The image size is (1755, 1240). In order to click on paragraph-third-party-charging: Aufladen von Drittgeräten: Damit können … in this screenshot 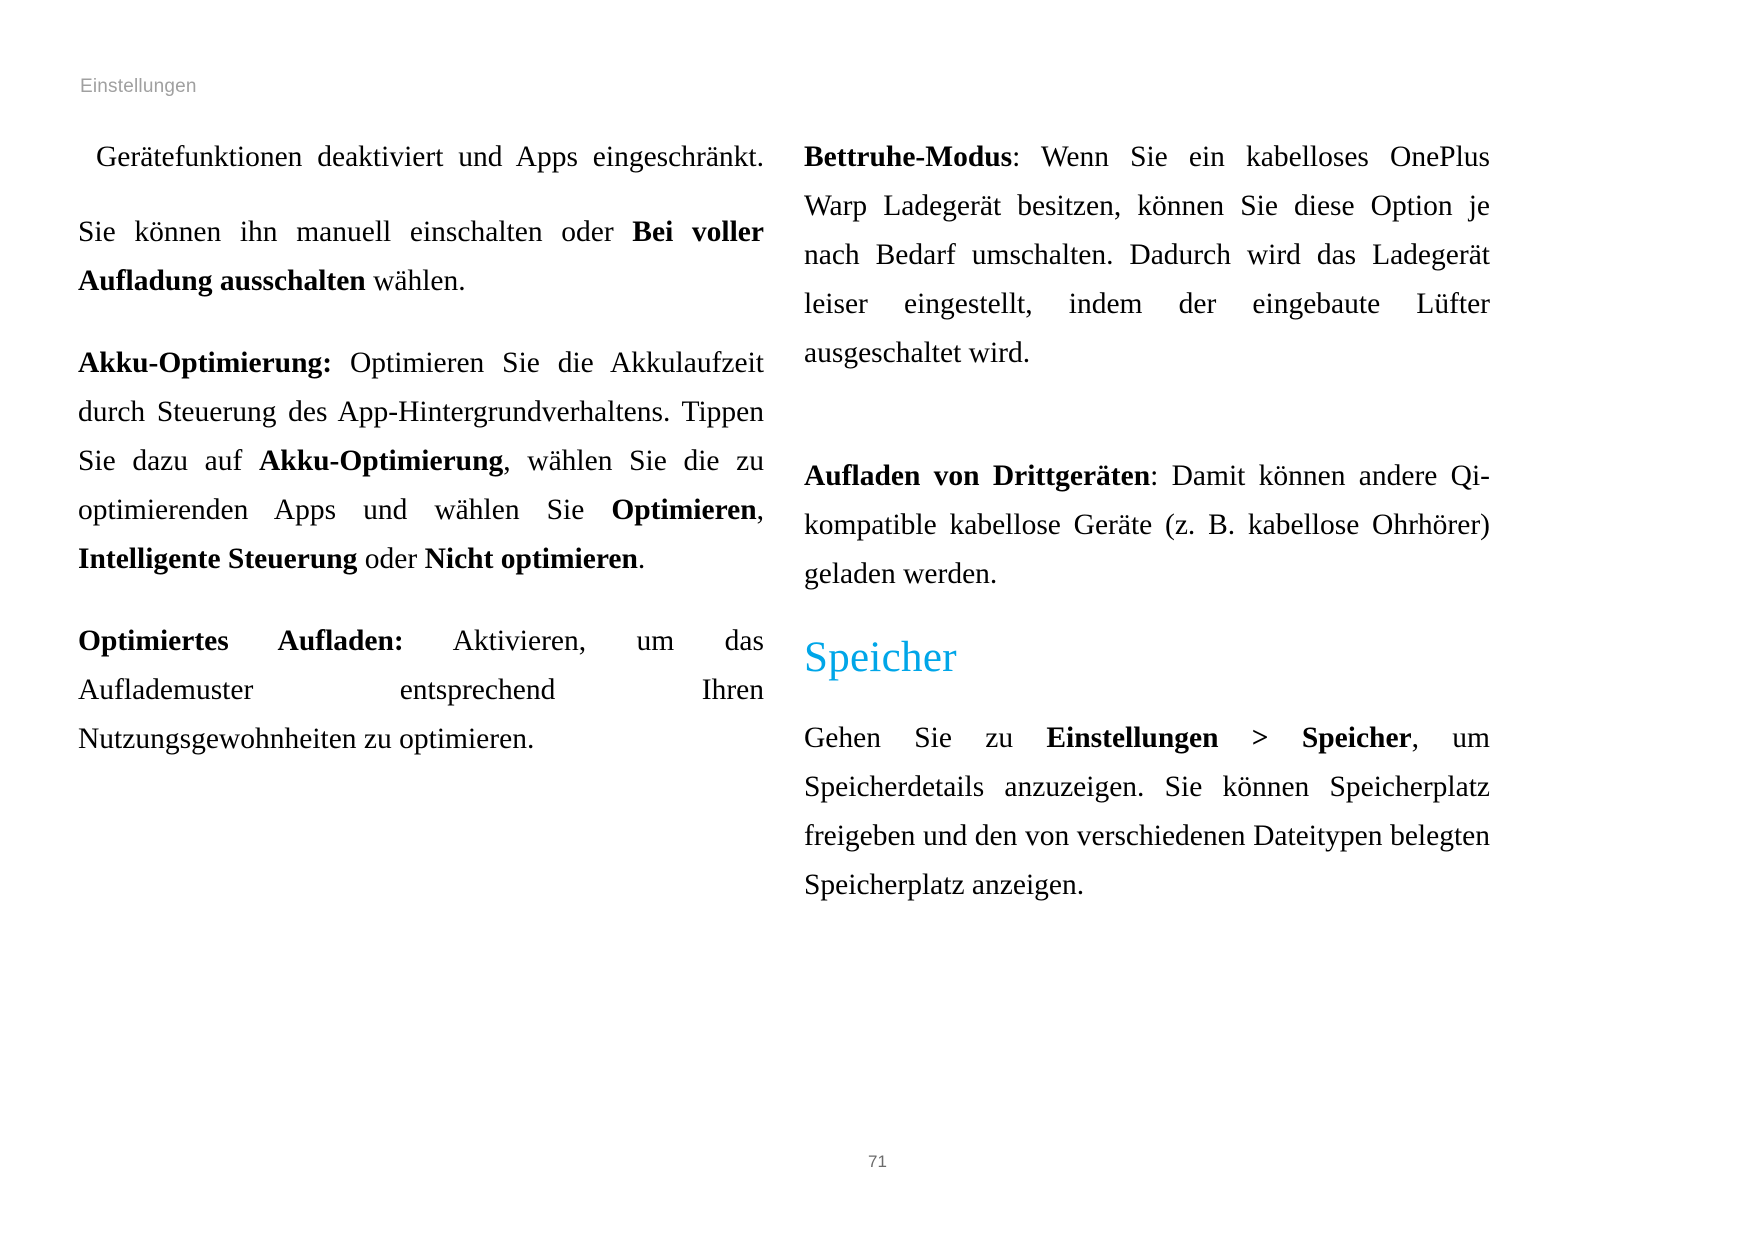, I will do `click(1147, 525)`.